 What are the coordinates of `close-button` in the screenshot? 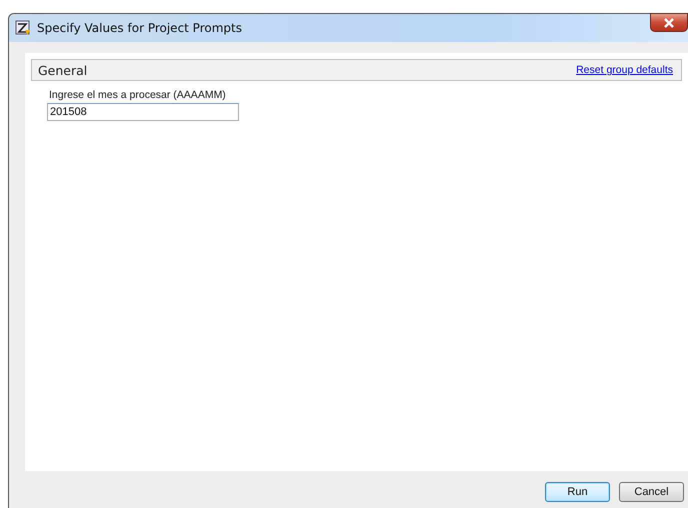 It's located at (669, 22).